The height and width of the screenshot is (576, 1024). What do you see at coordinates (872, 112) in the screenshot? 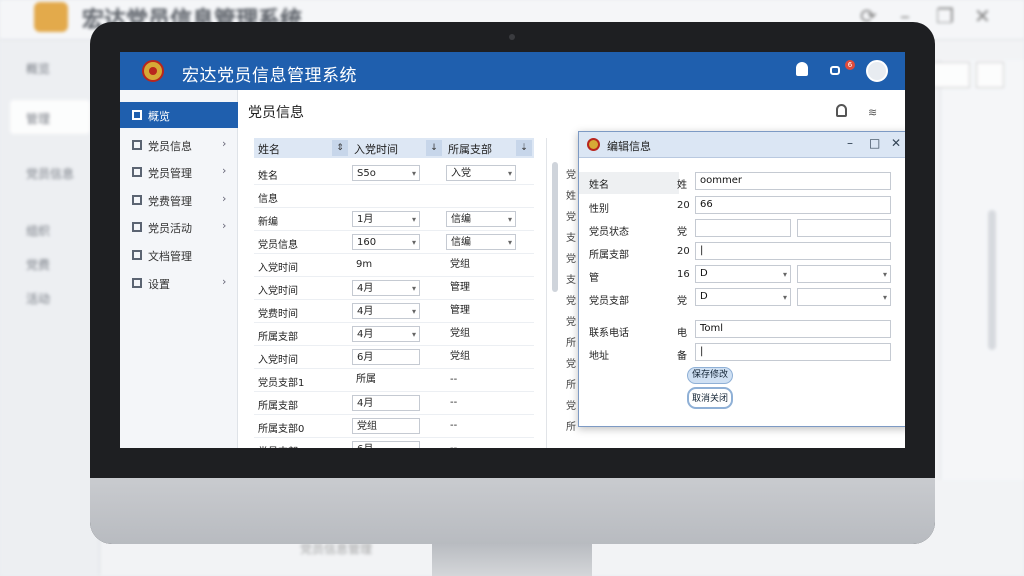
I see `filter-icon: ≋` at bounding box center [872, 112].